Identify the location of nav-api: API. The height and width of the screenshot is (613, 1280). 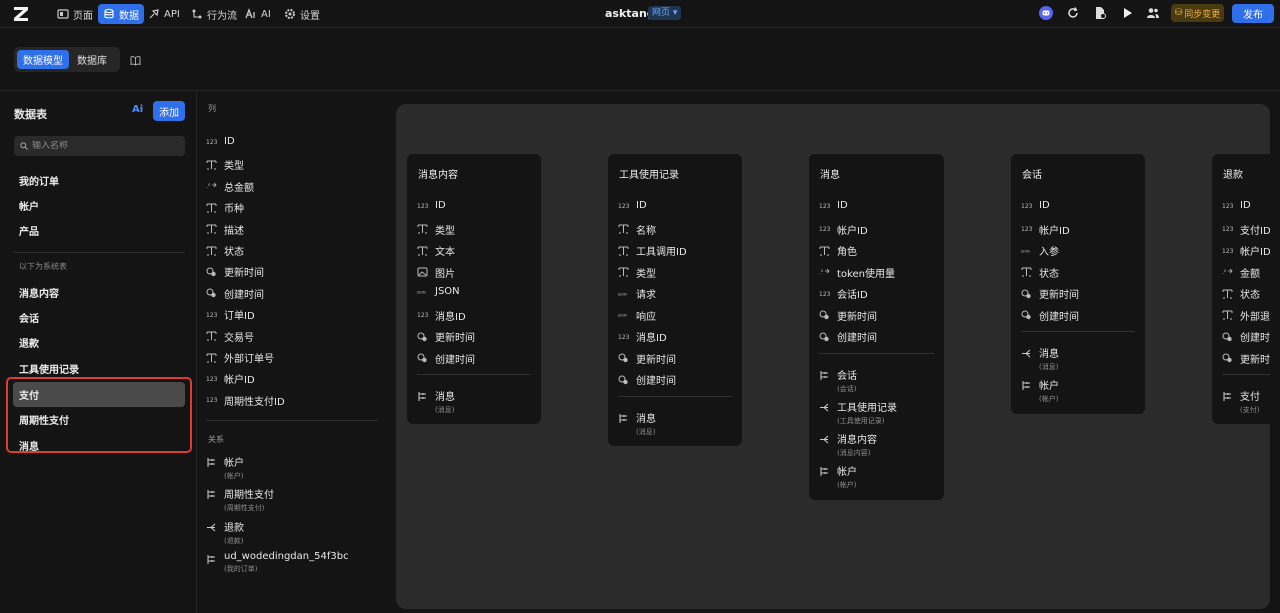
(164, 14).